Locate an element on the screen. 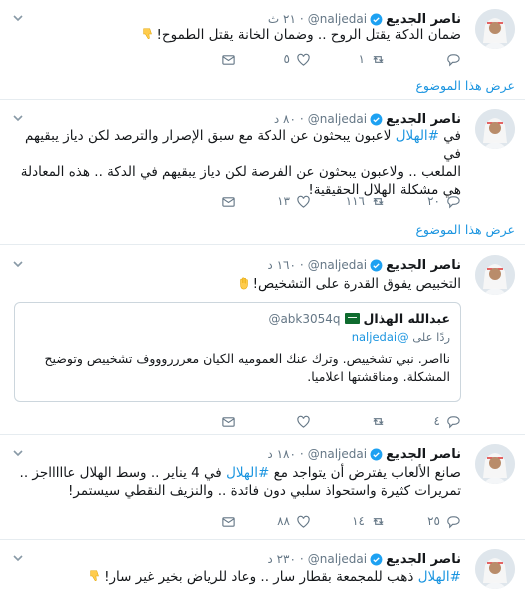  retweet-button: ١١٦ is located at coordinates (348, 201).